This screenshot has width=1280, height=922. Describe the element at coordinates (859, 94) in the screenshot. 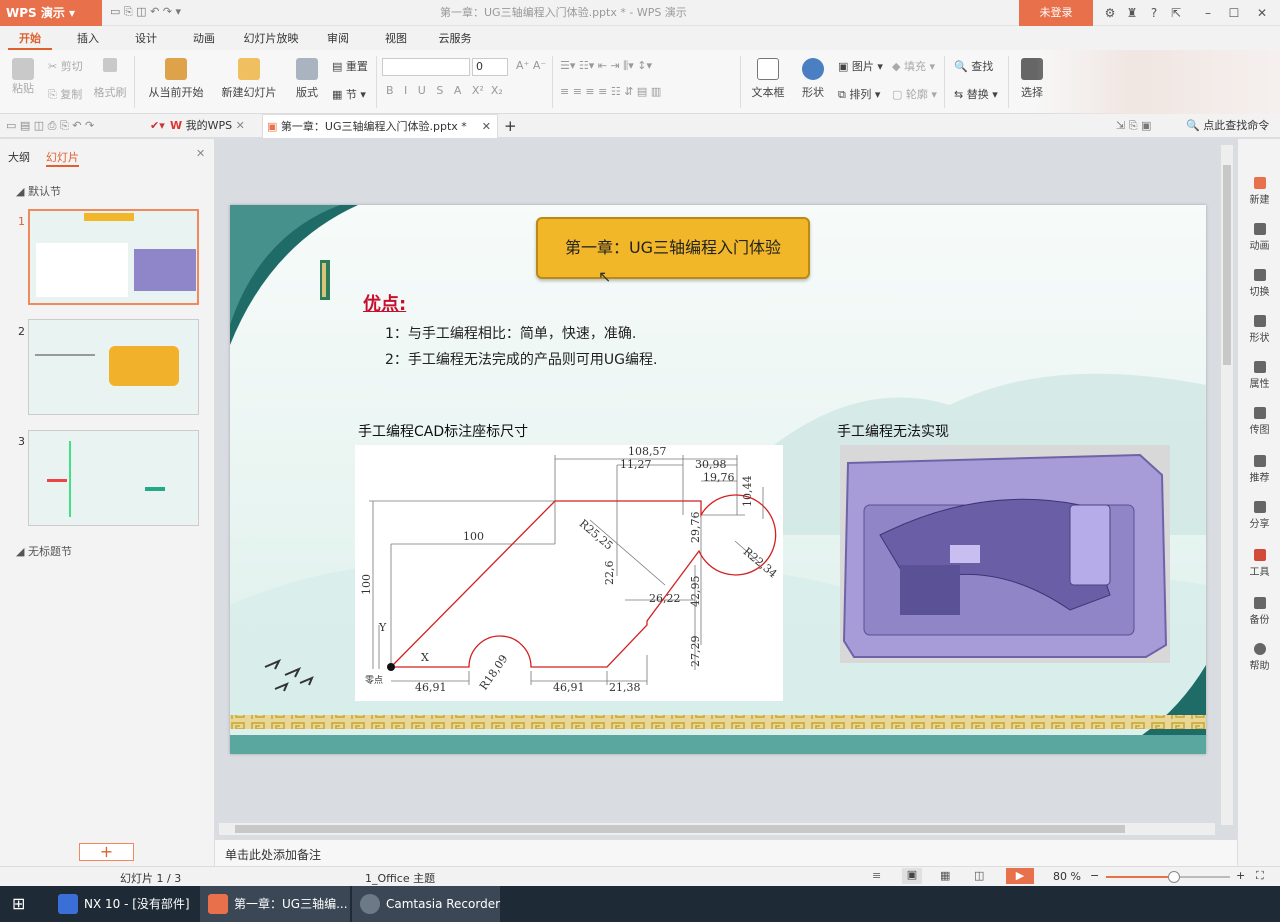

I see `arrange-button: ⧉ 排列 ▾` at that location.